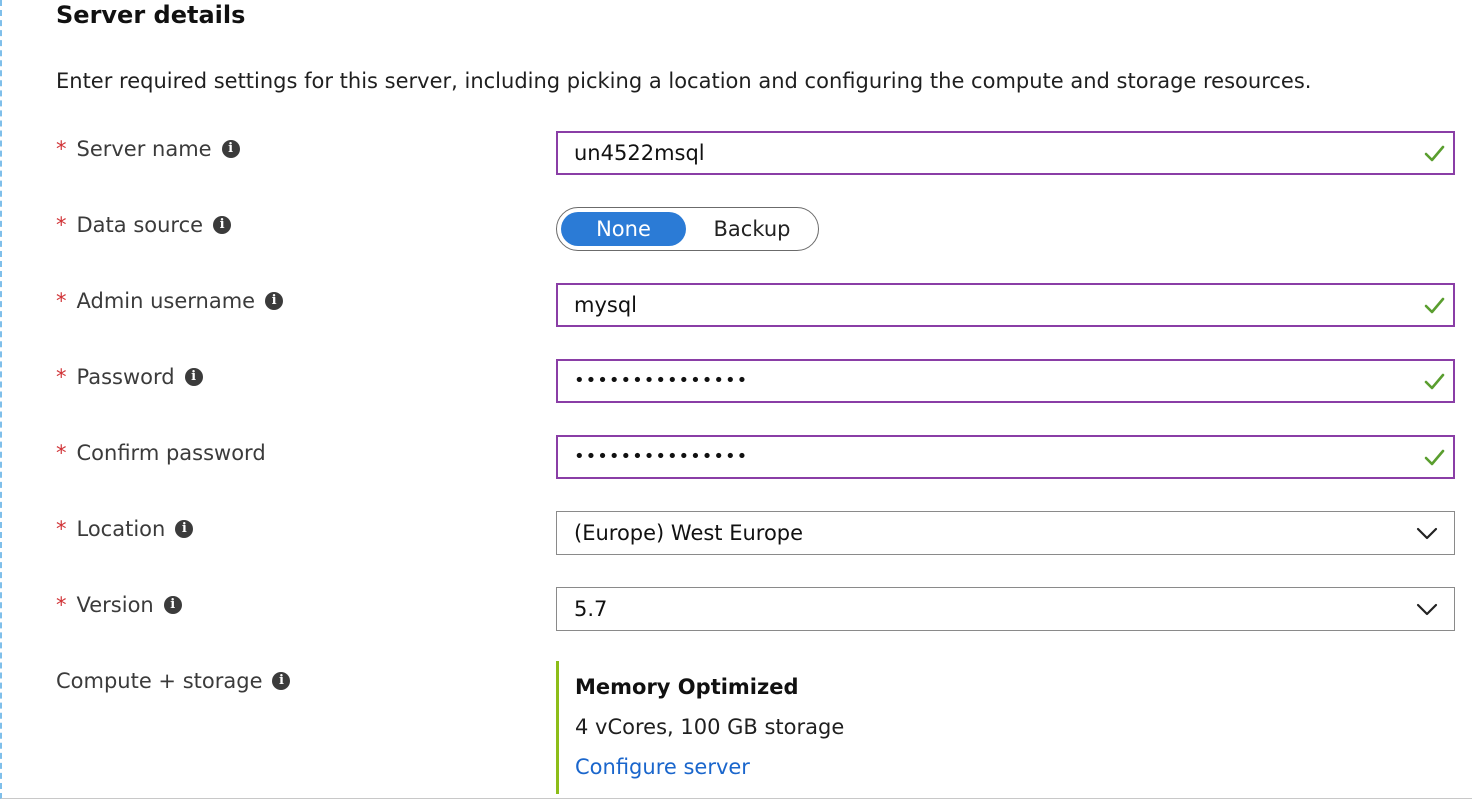 The image size is (1472, 799). I want to click on version-value: 5.7, so click(591, 609).